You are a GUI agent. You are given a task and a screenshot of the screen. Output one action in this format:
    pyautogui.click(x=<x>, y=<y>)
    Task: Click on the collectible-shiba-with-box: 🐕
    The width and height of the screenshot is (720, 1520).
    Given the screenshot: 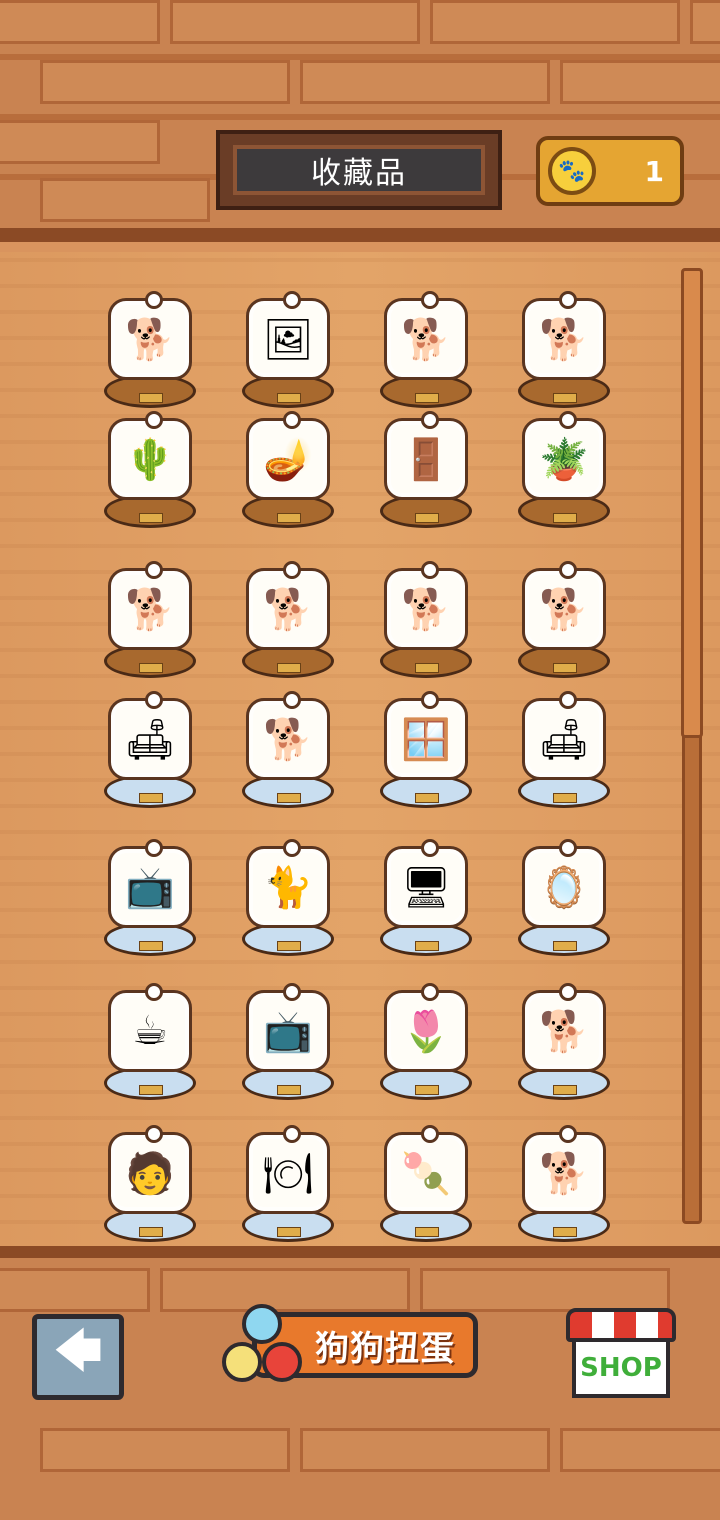 What is the action you would take?
    pyautogui.click(x=564, y=625)
    